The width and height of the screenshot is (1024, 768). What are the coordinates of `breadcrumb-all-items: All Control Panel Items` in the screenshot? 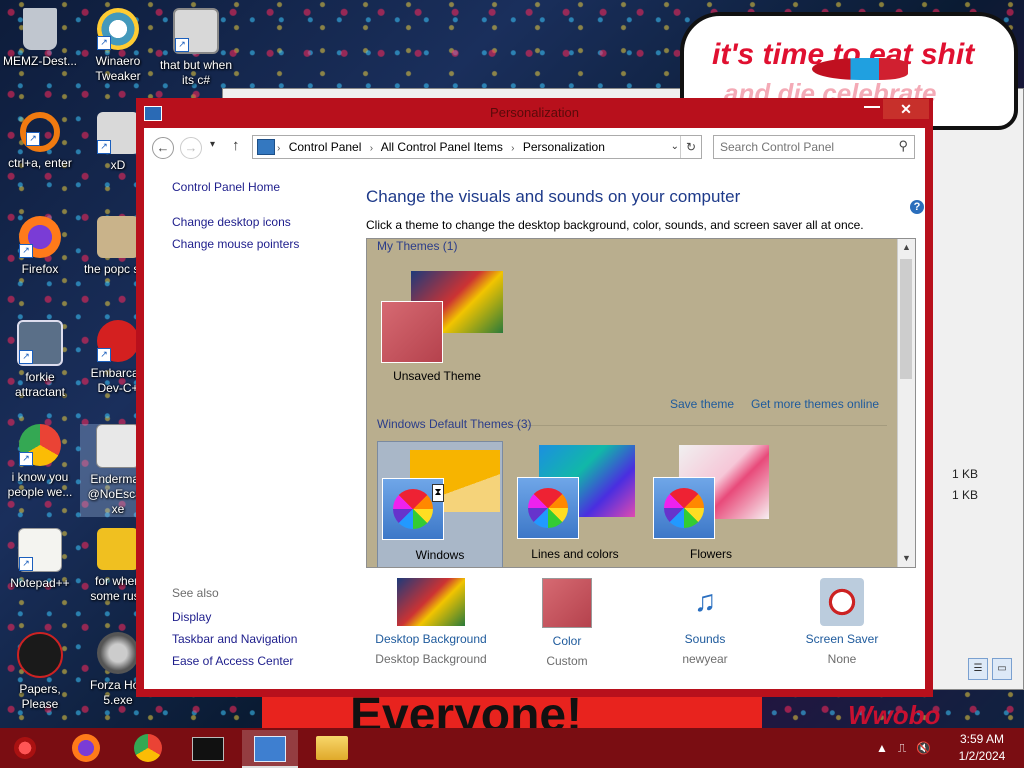 It's located at (442, 147).